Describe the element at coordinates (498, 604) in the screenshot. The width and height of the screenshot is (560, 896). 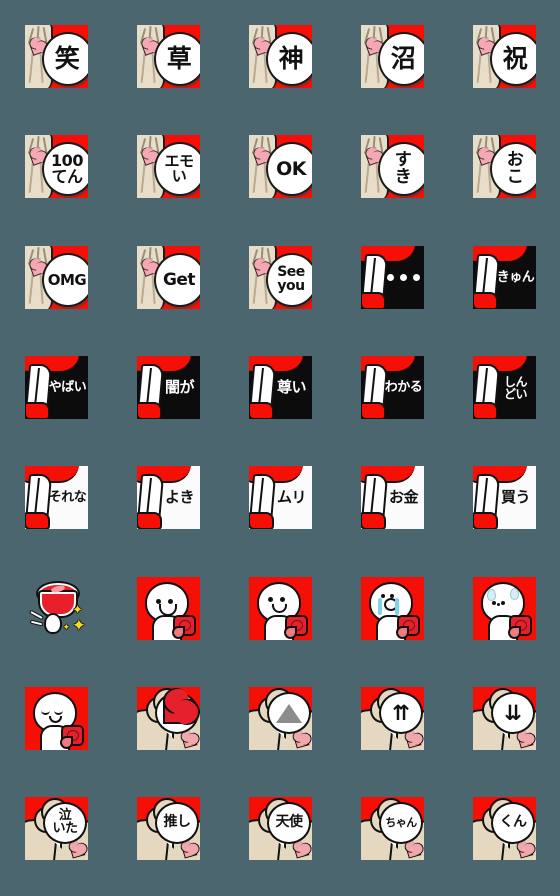
I see `mouth-dot` at that location.